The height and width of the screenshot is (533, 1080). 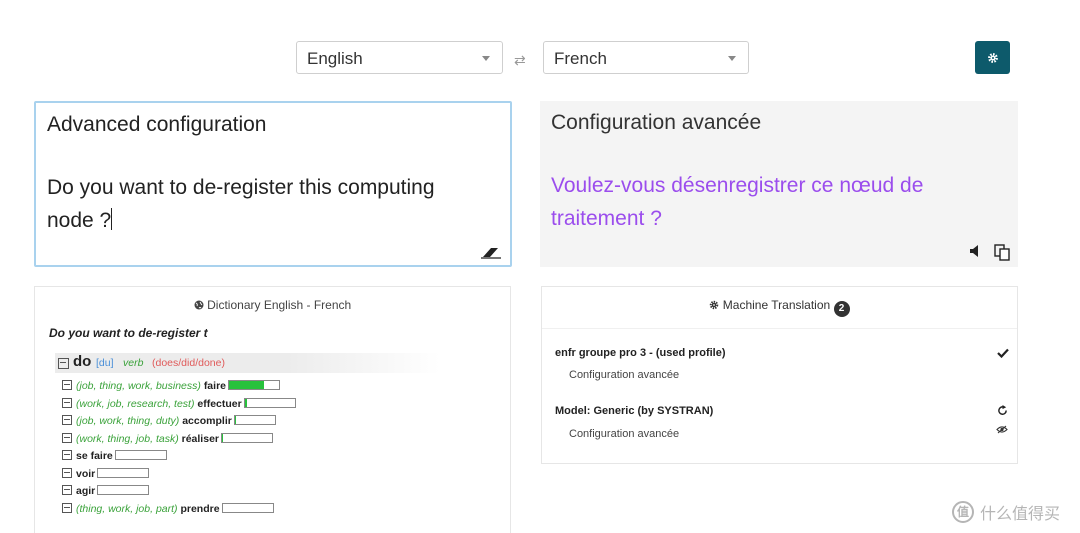 I want to click on sense-context: (job, work, thing, duty), so click(x=129, y=421).